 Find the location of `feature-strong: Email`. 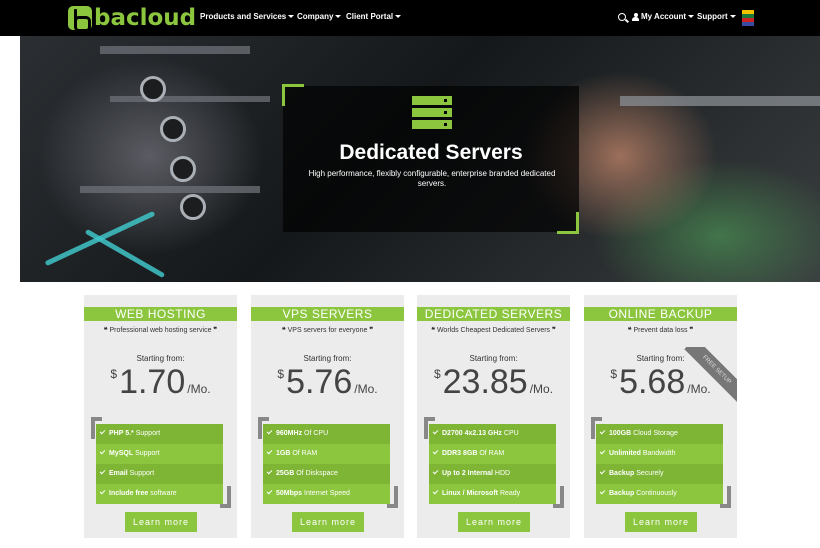

feature-strong: Email is located at coordinates (118, 473).